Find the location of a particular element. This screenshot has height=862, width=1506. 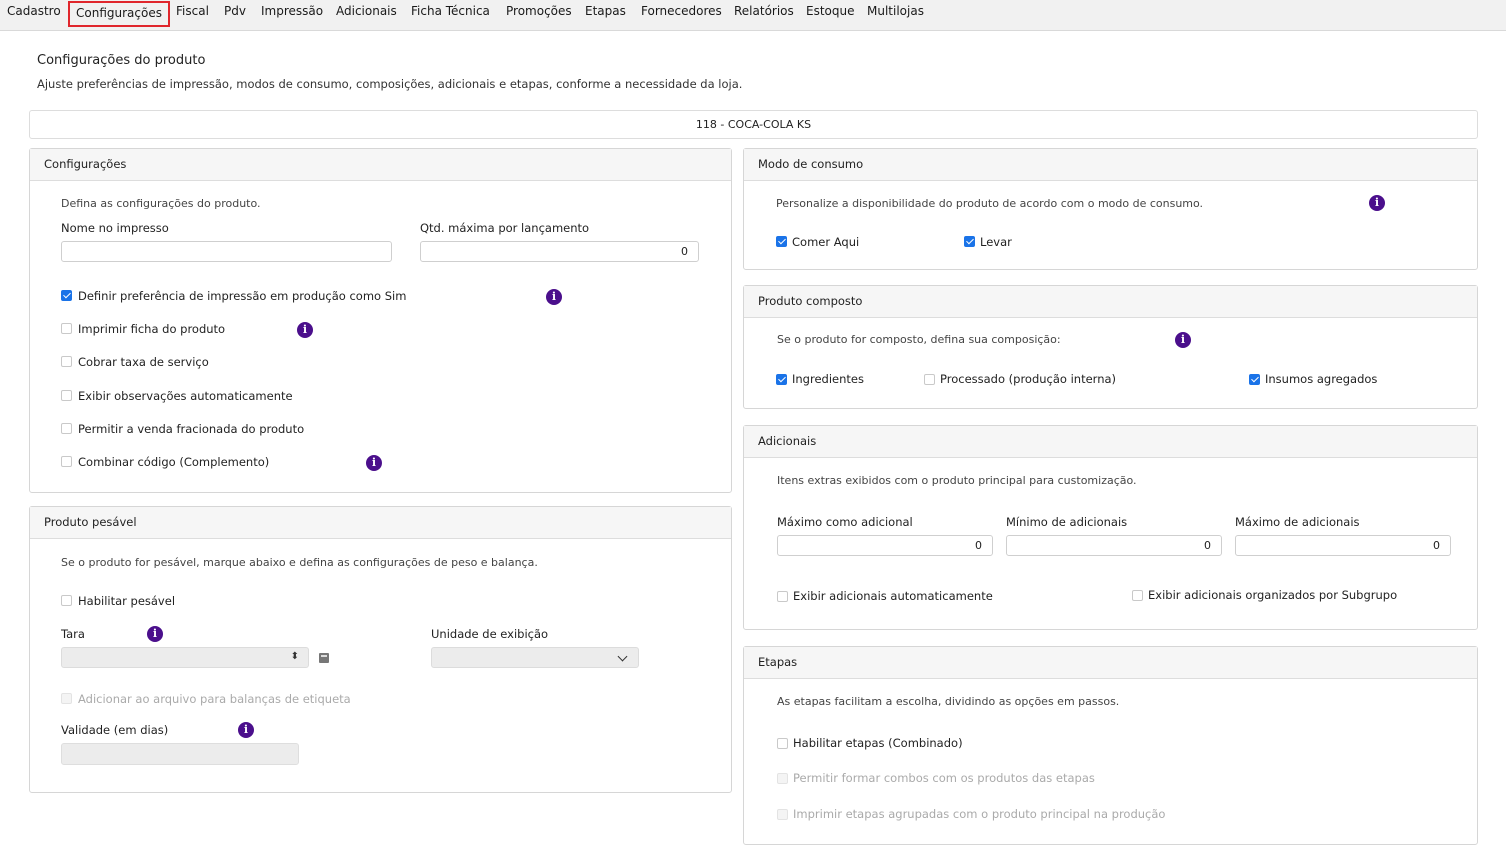

subgroup-addons-checkbox is located at coordinates (1137, 595).